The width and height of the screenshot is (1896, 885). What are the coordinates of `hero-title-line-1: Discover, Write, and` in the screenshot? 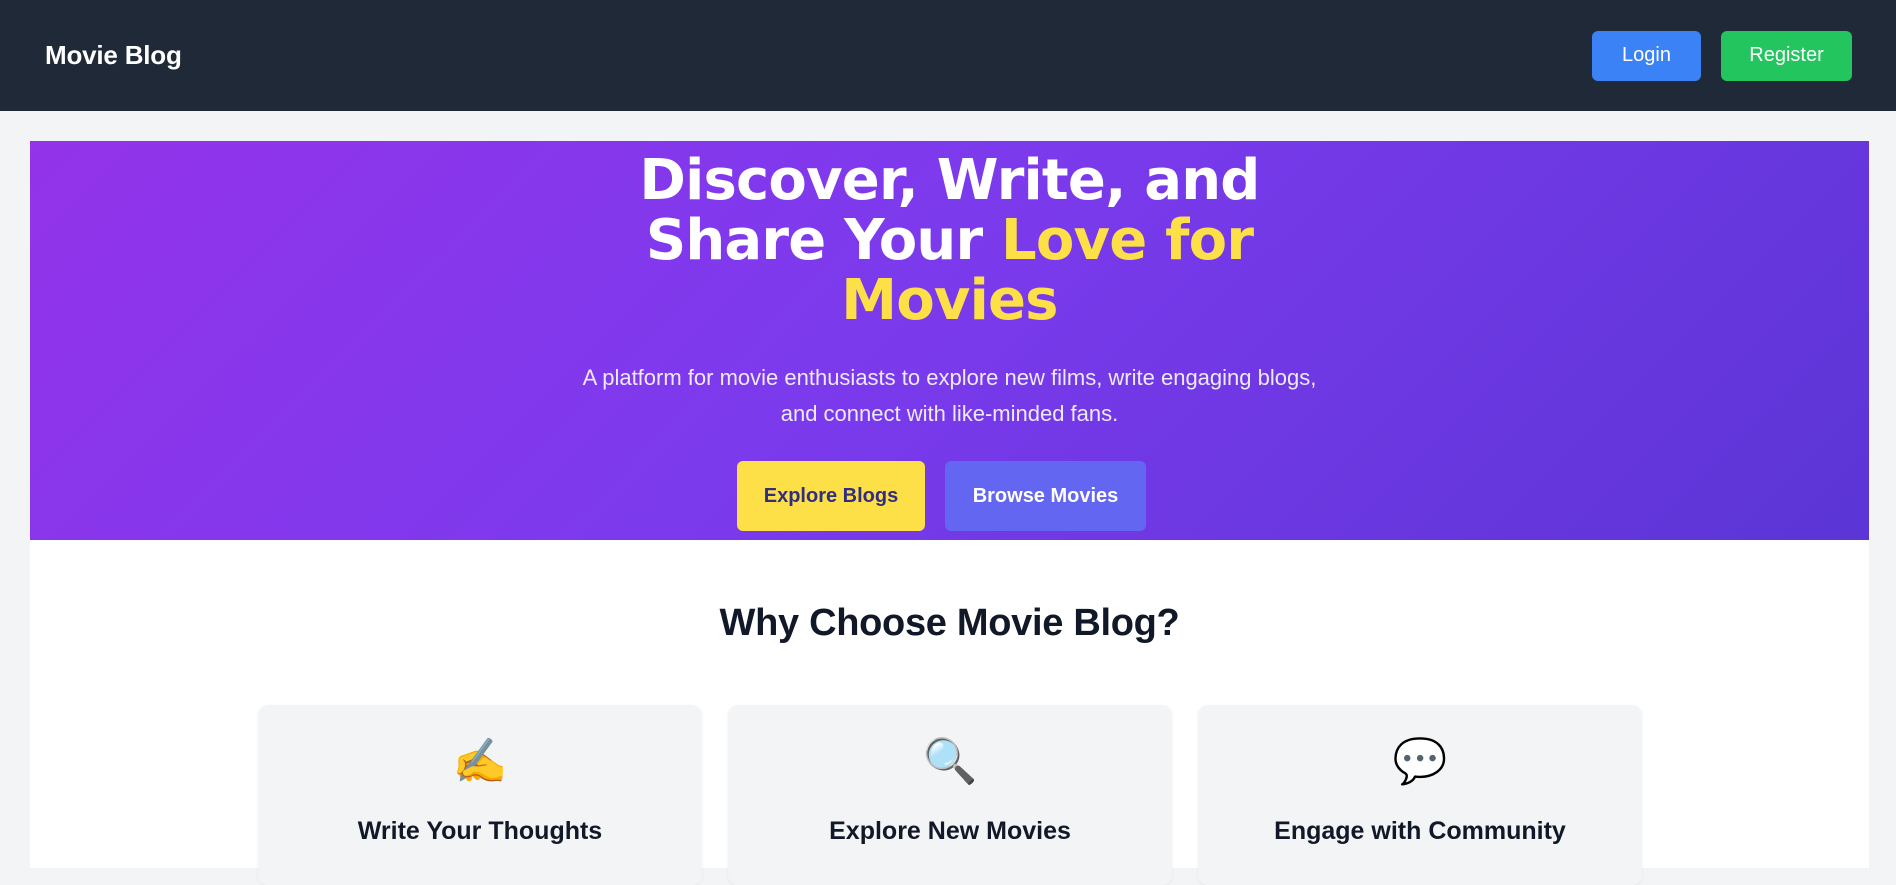 It's located at (949, 180).